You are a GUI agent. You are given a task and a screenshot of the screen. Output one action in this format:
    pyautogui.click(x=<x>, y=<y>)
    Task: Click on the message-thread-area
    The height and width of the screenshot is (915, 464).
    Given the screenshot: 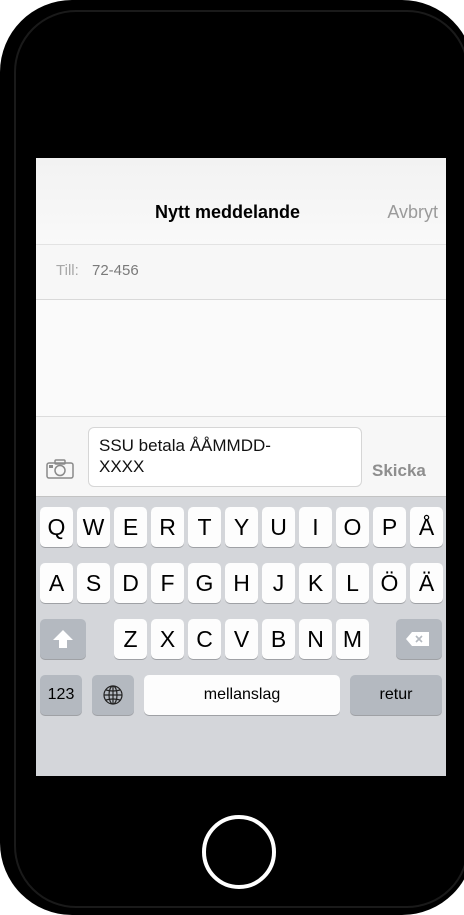 What is the action you would take?
    pyautogui.click(x=241, y=358)
    